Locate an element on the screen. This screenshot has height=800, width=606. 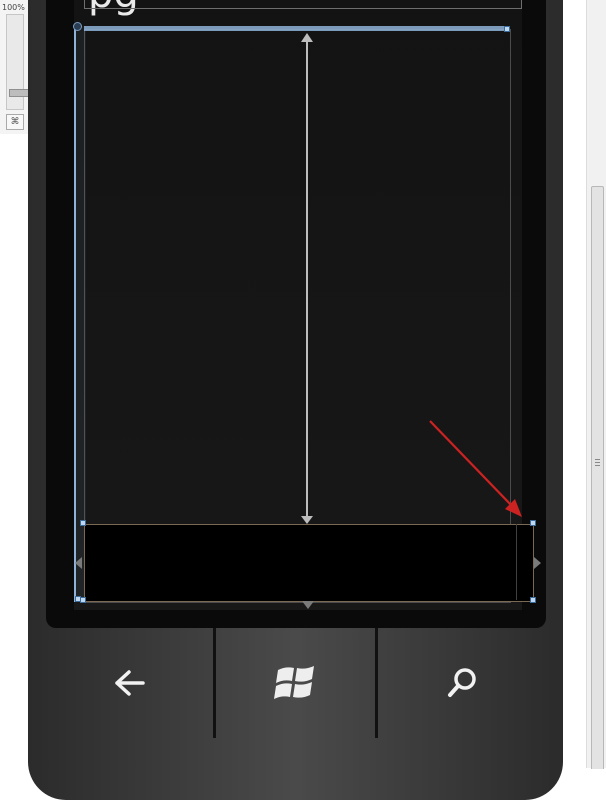
back-arrow-icon is located at coordinates (130, 683).